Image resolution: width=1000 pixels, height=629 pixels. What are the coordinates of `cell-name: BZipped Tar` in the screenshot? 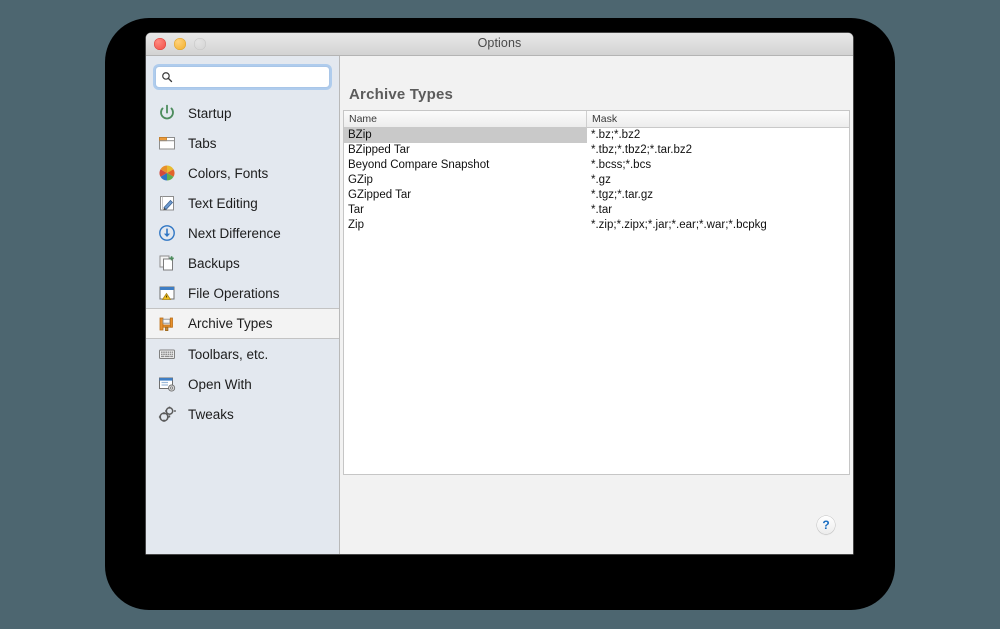 It's located at (379, 150).